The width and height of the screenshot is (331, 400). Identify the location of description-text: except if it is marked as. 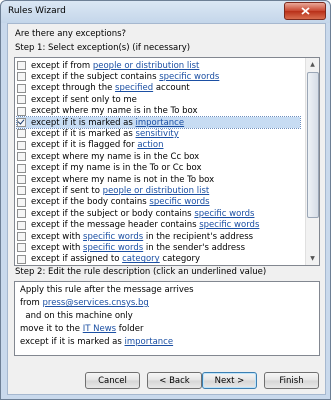
(72, 342).